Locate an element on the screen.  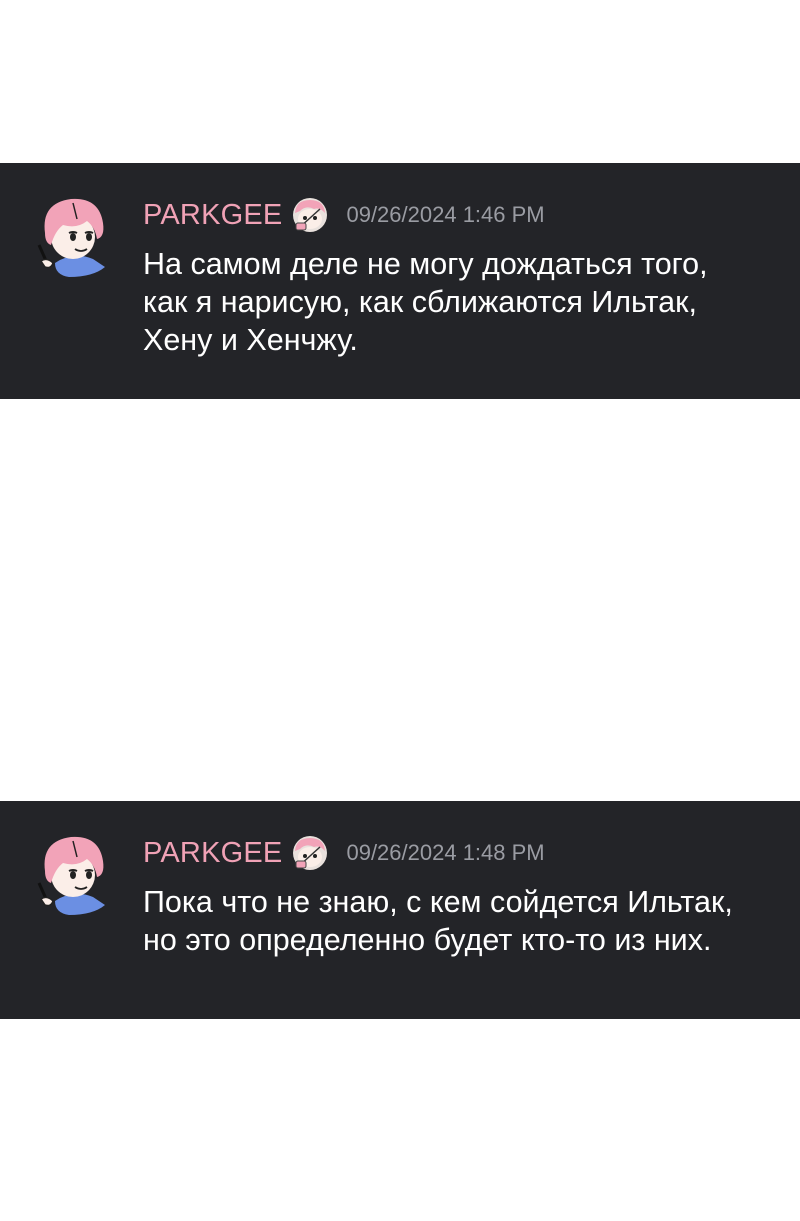
message-line: но это определенно будет кто-то из них. is located at coordinates (427, 940).